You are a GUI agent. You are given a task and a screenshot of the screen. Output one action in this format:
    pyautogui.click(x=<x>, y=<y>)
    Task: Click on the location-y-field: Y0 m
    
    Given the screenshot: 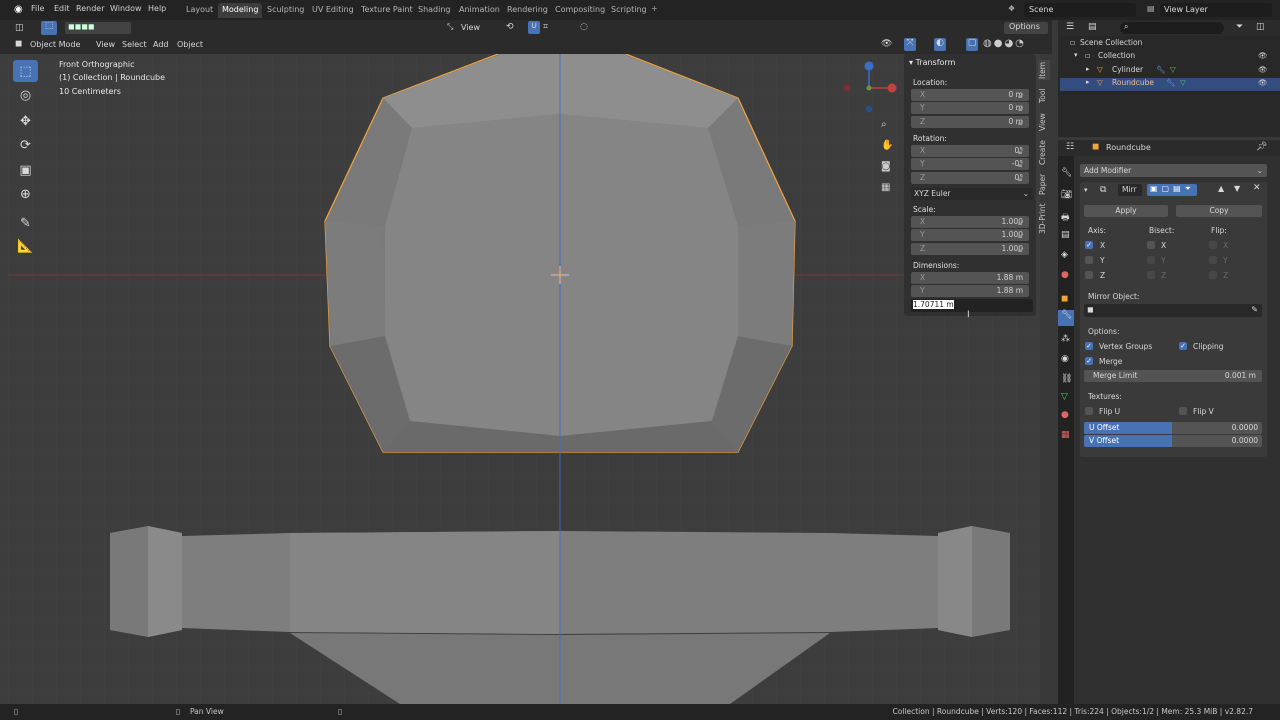 What is the action you would take?
    pyautogui.click(x=970, y=108)
    